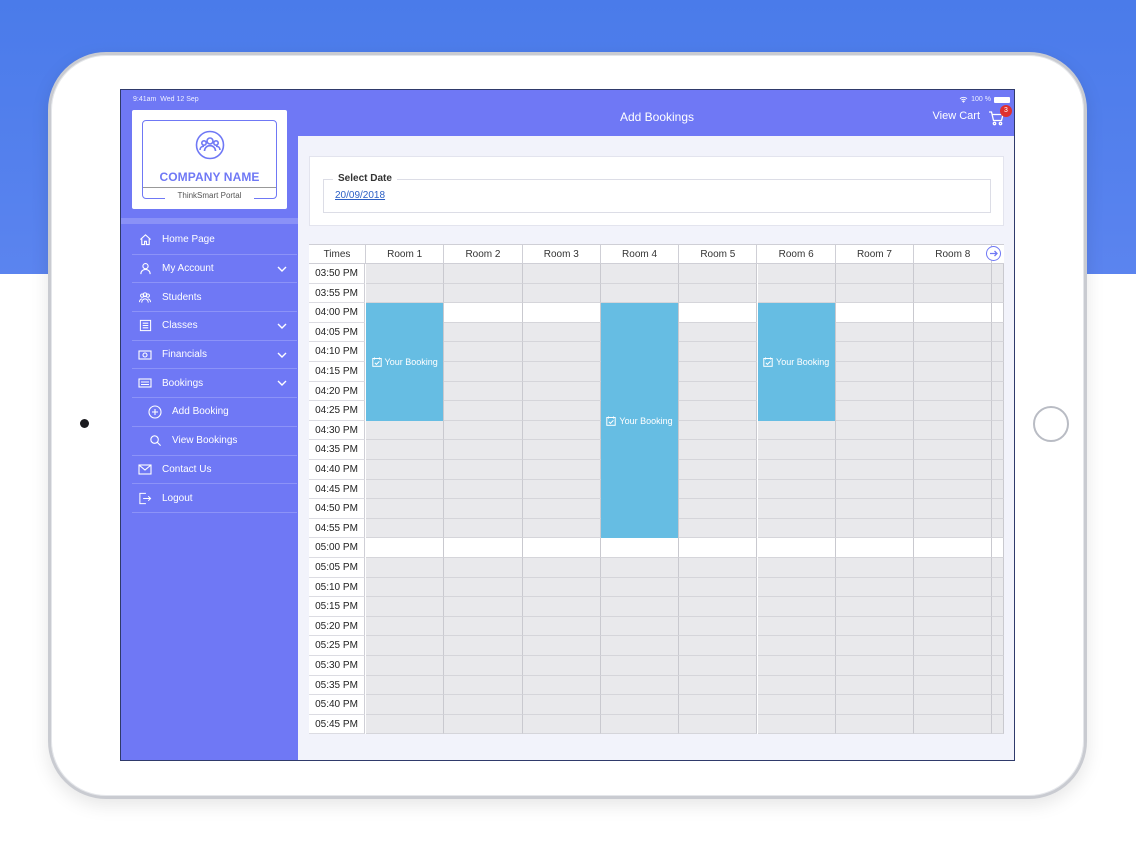 The width and height of the screenshot is (1136, 852). I want to click on sidebar-item-add-booking: Add Booking, so click(214, 412).